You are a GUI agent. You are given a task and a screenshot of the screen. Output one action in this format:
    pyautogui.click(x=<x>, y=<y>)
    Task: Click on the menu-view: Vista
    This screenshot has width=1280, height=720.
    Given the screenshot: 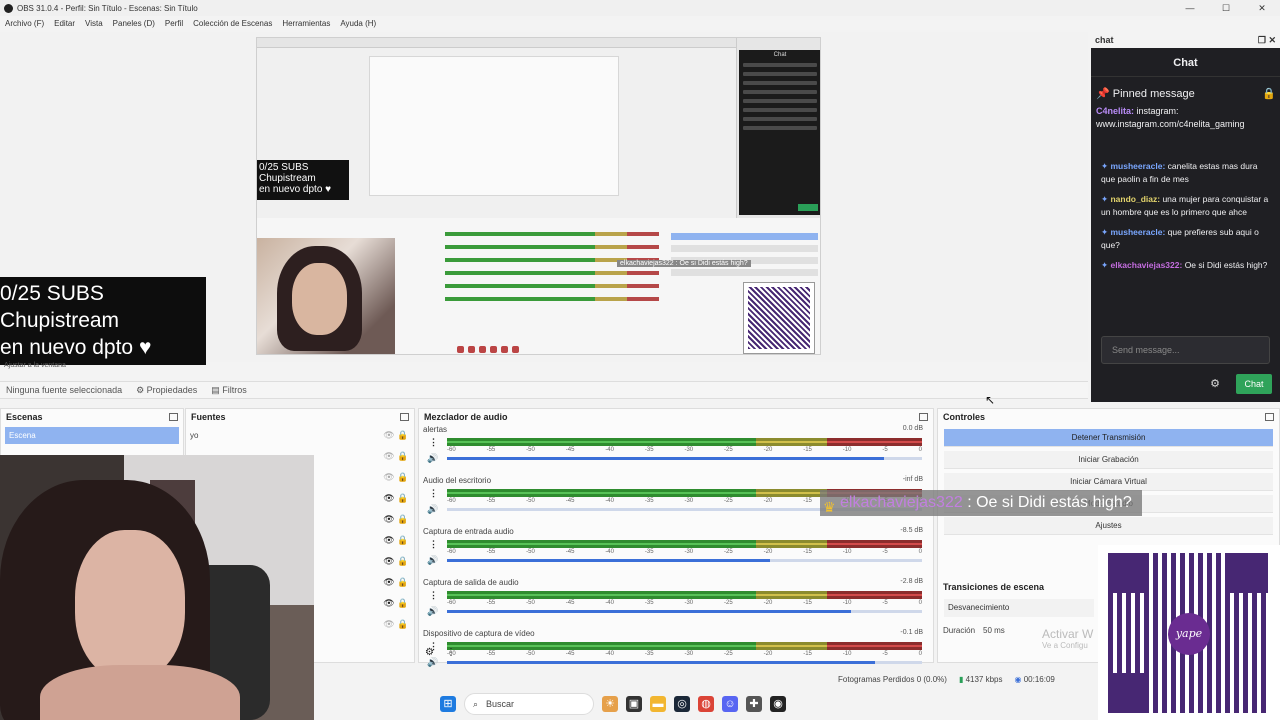 What is the action you would take?
    pyautogui.click(x=94, y=23)
    